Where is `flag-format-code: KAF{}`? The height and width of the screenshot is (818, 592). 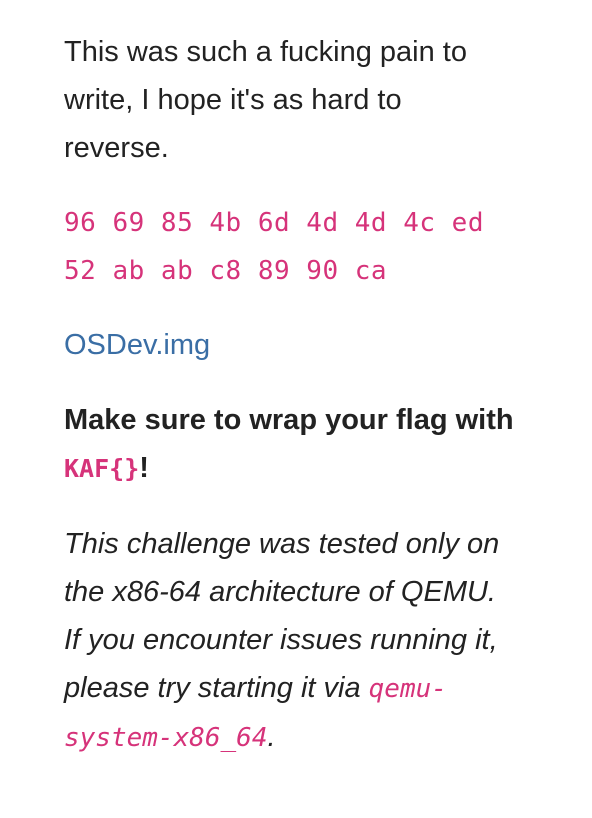
flag-format-code: KAF{} is located at coordinates (102, 468).